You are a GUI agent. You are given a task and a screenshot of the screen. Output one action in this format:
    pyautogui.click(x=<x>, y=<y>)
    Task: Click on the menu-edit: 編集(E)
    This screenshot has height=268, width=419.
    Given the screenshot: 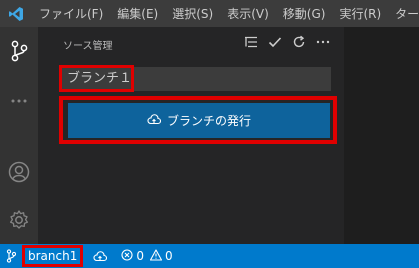 What is the action you would take?
    pyautogui.click(x=137, y=13)
    